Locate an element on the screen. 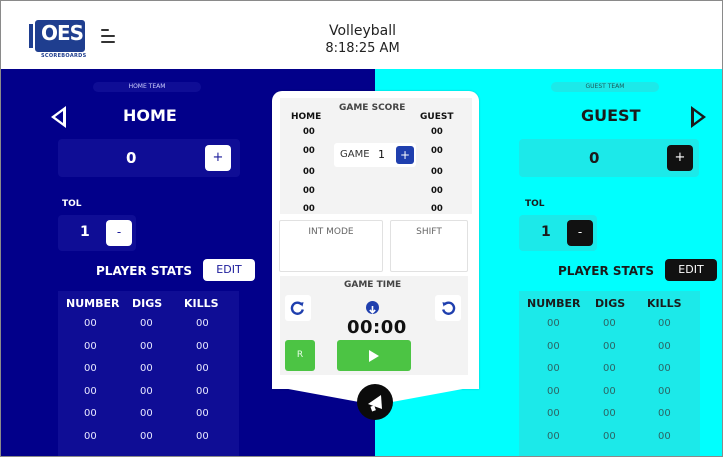 The image size is (723, 457). guest-tol-minus-button: - is located at coordinates (580, 233).